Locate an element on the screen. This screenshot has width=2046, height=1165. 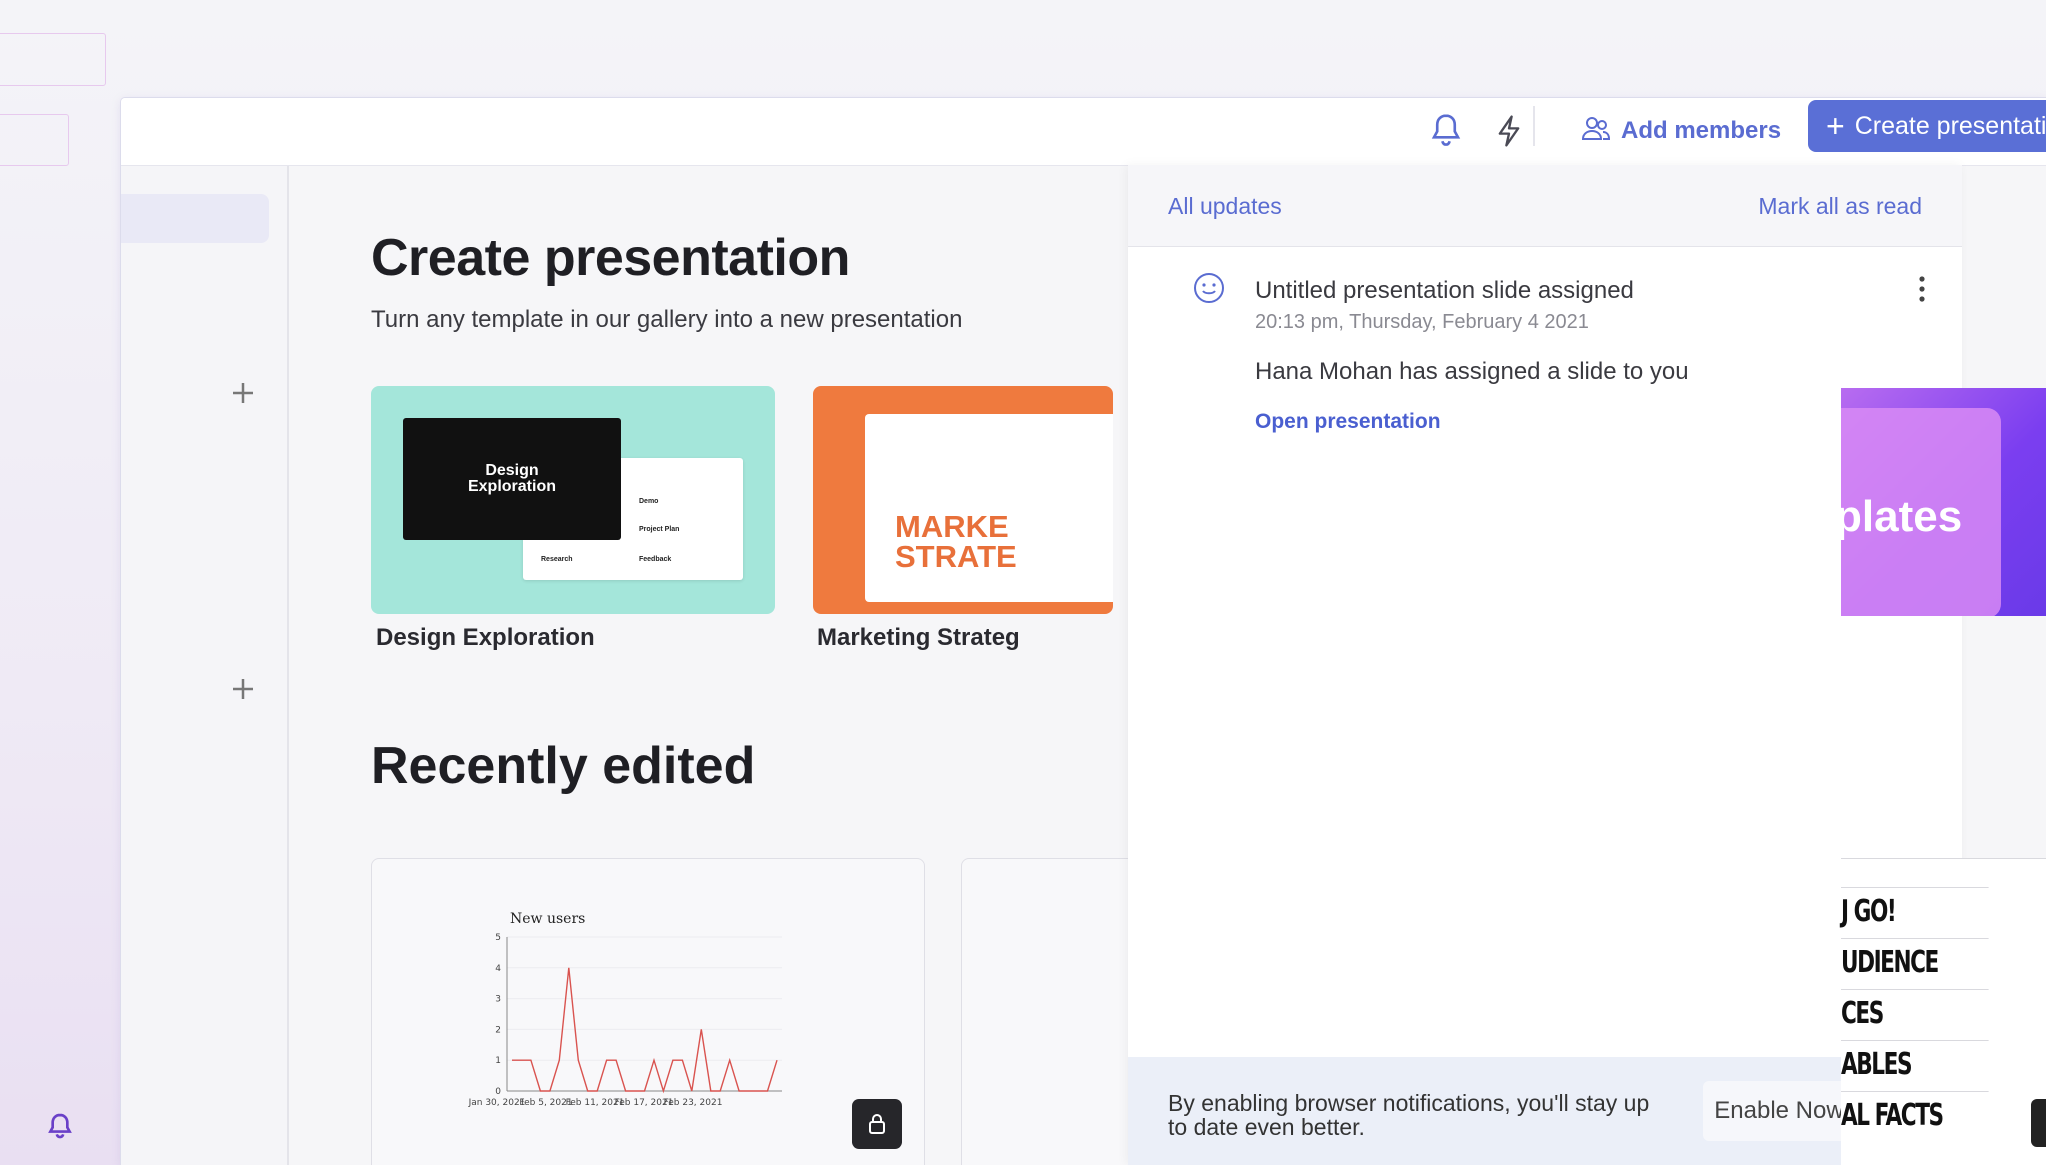
chart-y-tick: 5 is located at coordinates (498, 938).